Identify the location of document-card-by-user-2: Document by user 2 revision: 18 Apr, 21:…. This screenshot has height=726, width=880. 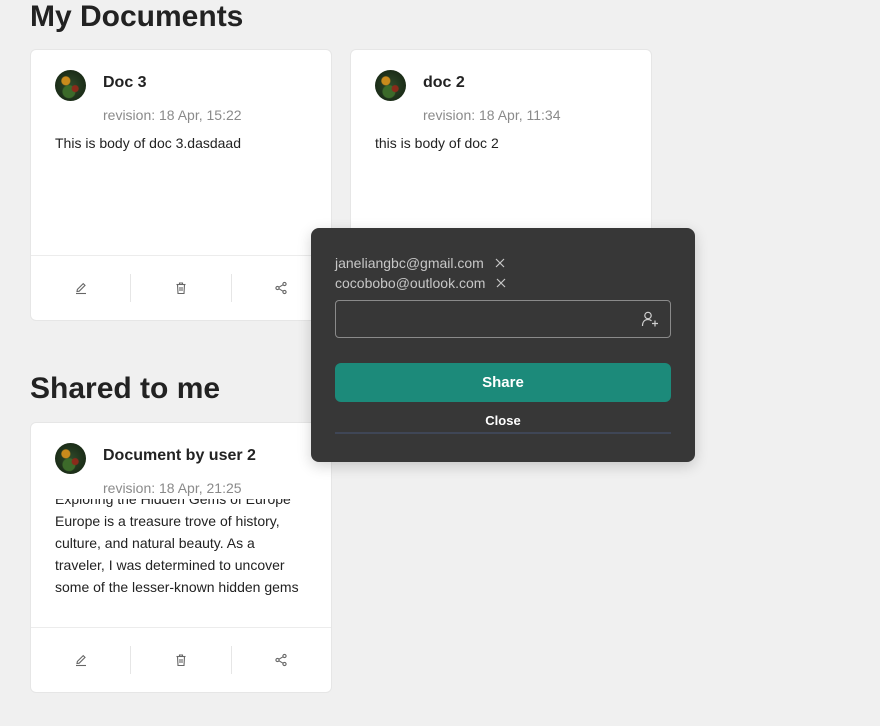
(181, 557).